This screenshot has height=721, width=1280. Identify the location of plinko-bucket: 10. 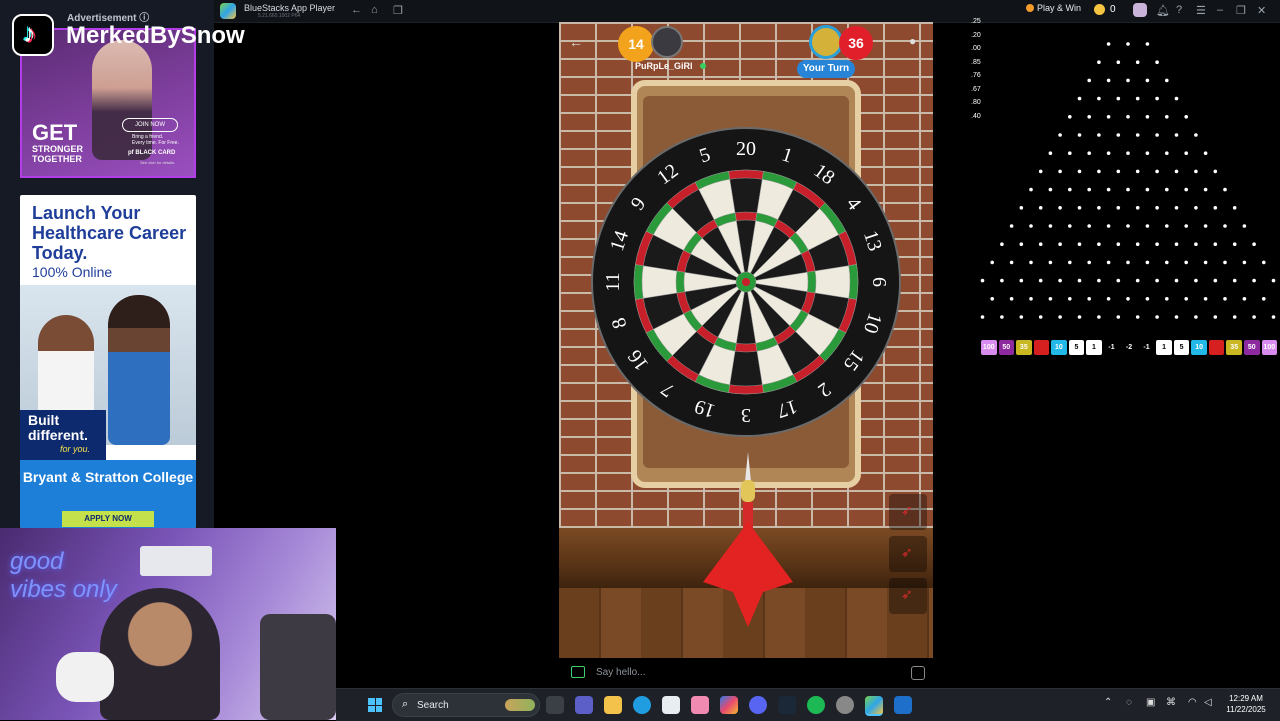
(1059, 347).